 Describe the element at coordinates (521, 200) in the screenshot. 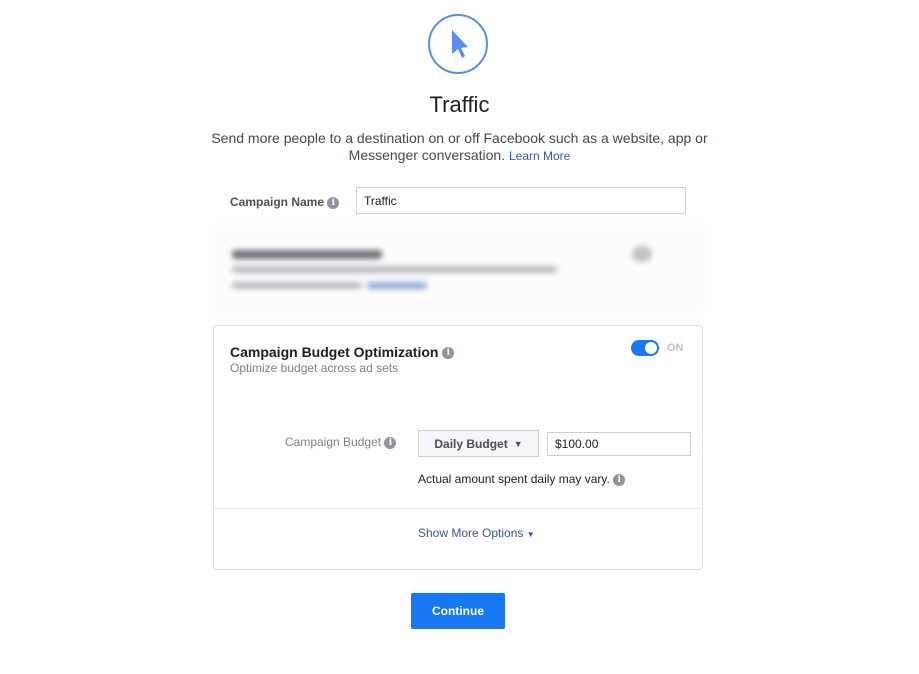

I see `campaign-name-input: Traffic` at that location.